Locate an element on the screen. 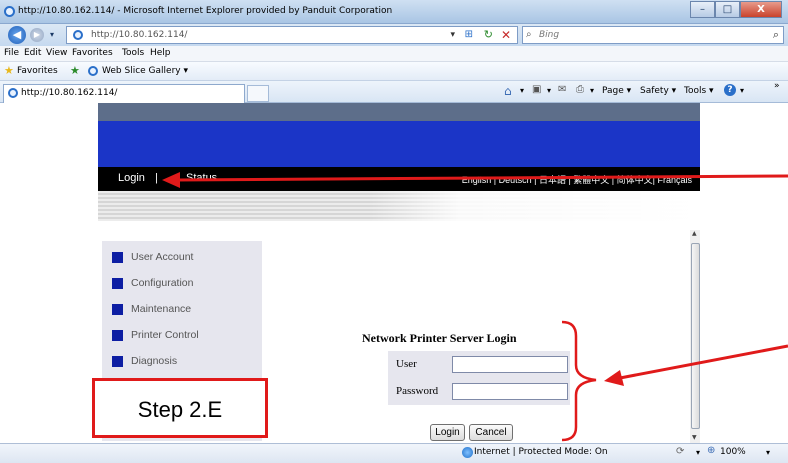 The width and height of the screenshot is (788, 463). arrow-to-login-link is located at coordinates (481, 178).